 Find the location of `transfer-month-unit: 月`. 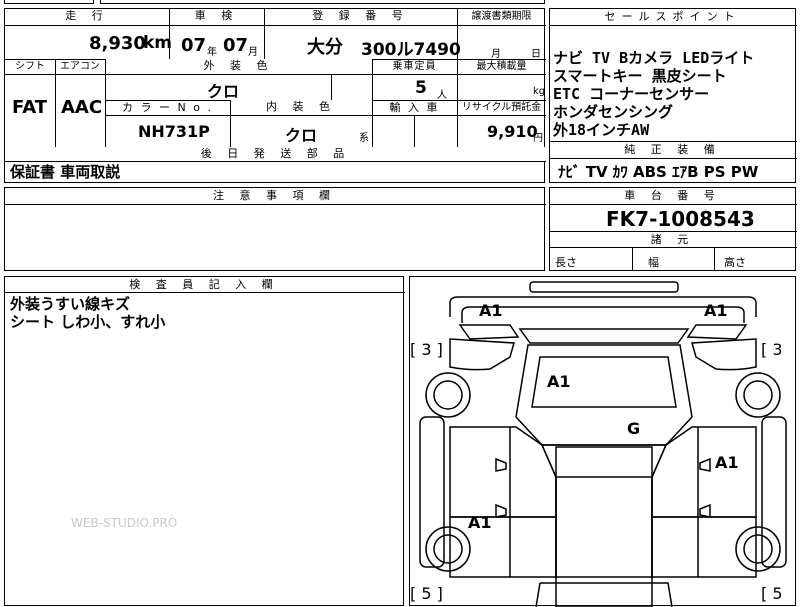

transfer-month-unit: 月 is located at coordinates (496, 54).